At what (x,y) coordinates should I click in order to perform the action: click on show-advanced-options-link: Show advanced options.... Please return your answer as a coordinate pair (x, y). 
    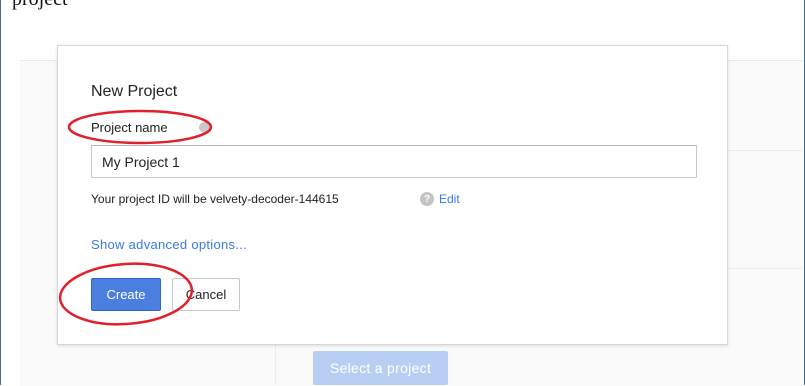
    Looking at the image, I should click on (169, 244).